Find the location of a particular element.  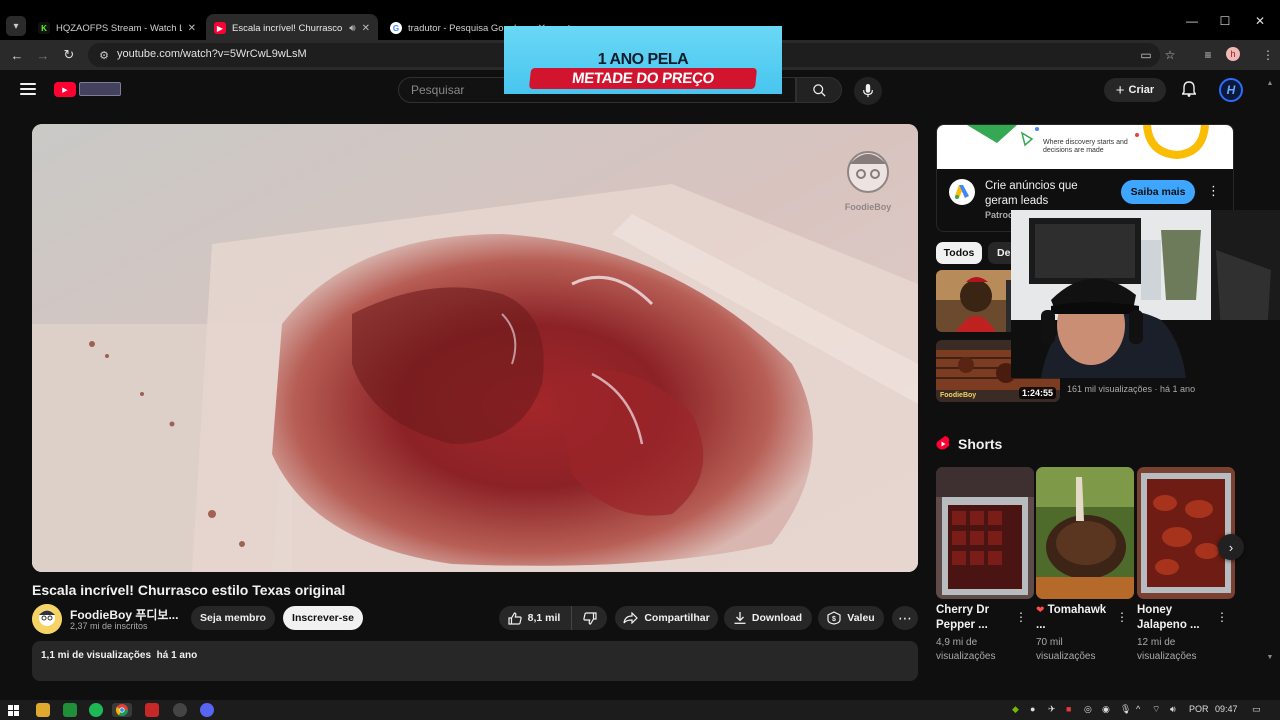

create-label: Criar is located at coordinates (1141, 90).